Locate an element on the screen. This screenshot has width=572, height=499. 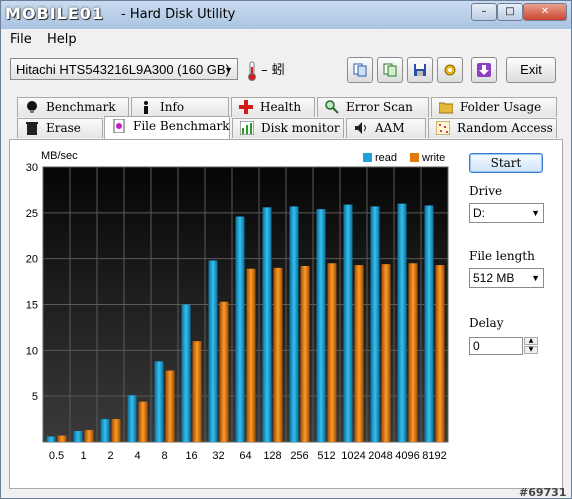
save-button is located at coordinates (420, 70).